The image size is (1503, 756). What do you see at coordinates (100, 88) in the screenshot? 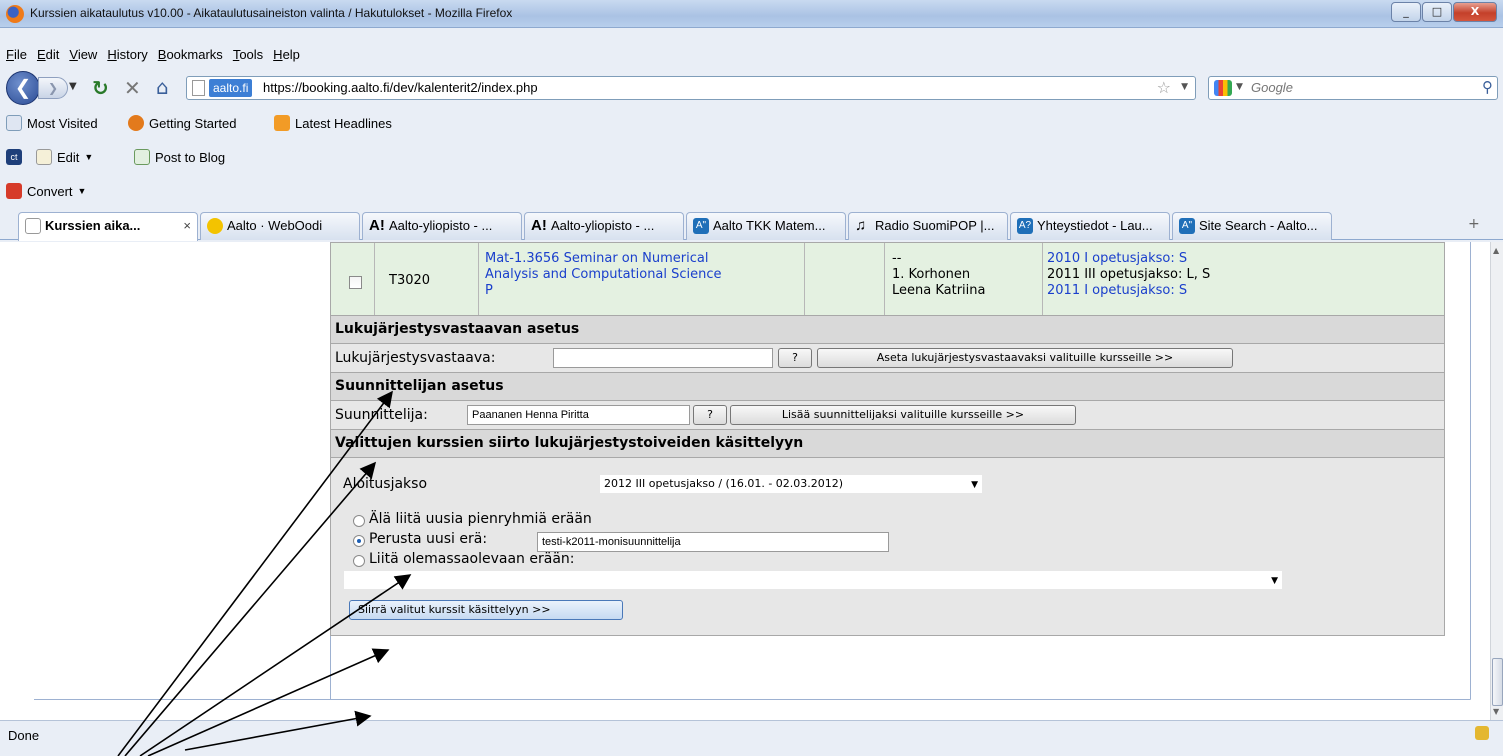
I see `reload-button: ↻` at bounding box center [100, 88].